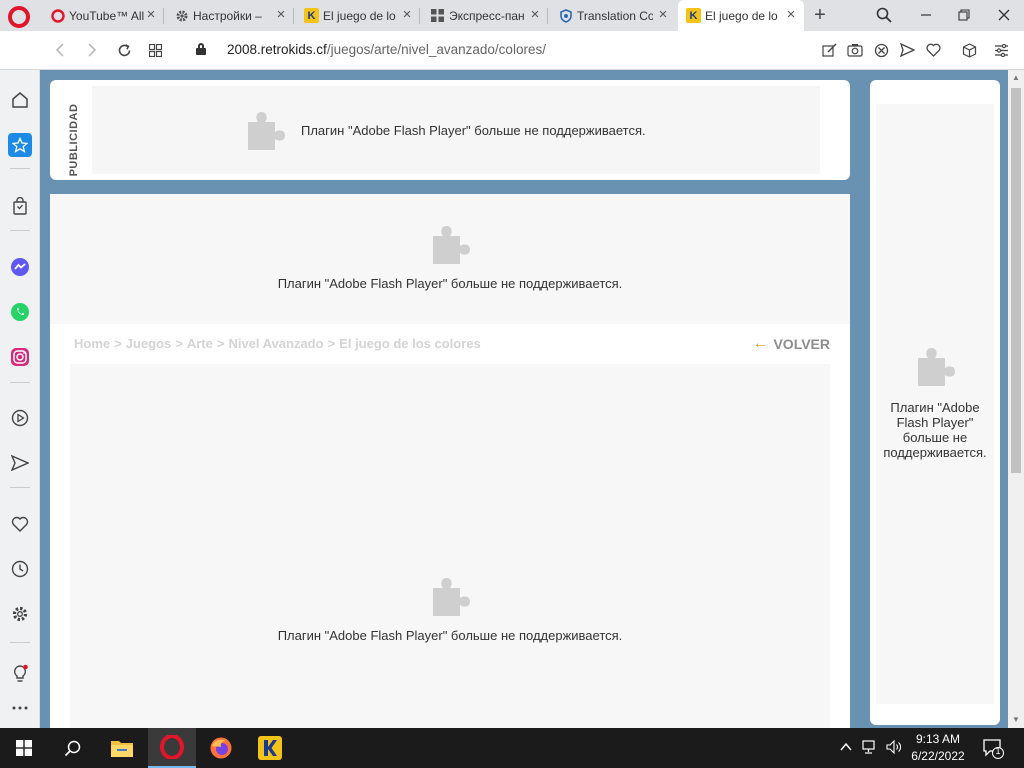 The height and width of the screenshot is (768, 1024). I want to click on breadcrumb-home: Home, so click(92, 343).